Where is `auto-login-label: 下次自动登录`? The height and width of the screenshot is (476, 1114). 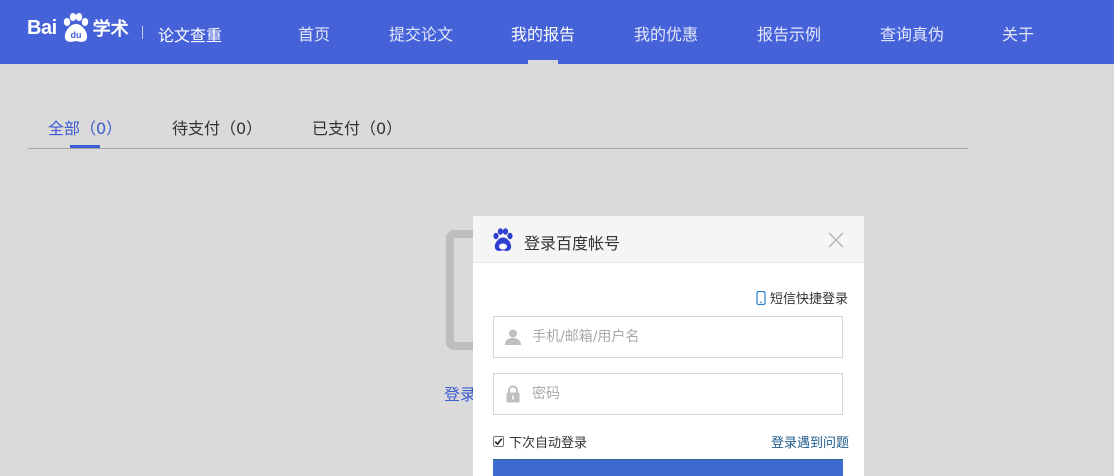 auto-login-label: 下次自动登录 is located at coordinates (548, 443).